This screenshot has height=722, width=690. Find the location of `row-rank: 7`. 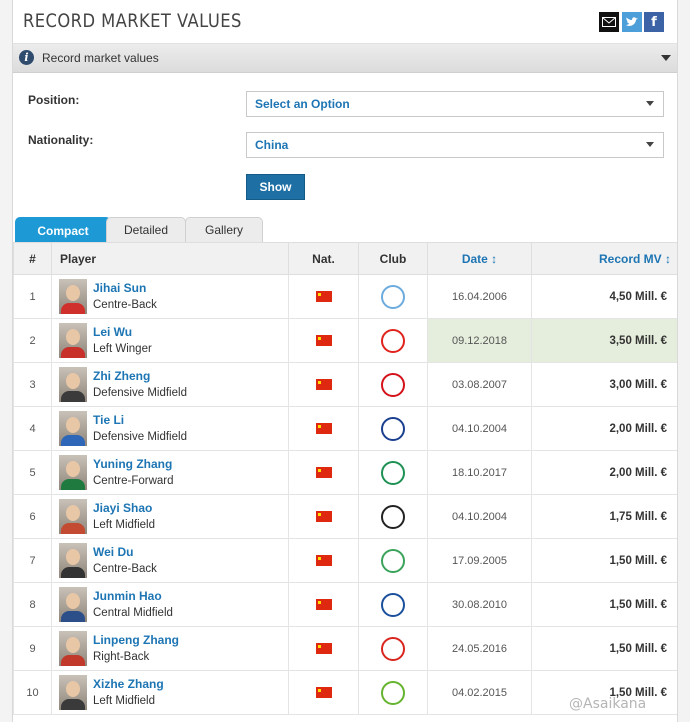

row-rank: 7 is located at coordinates (32, 560).